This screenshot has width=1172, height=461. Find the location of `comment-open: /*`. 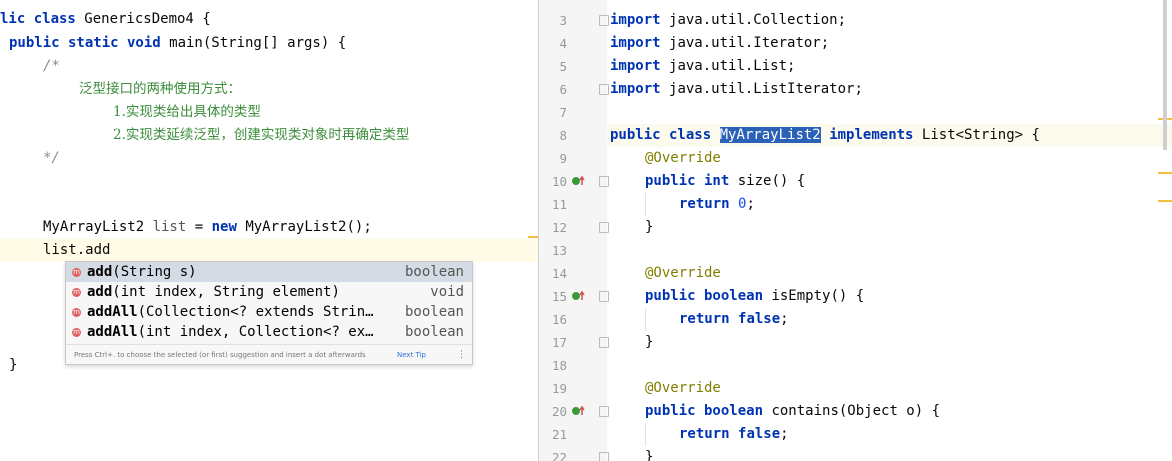

comment-open: /* is located at coordinates (51, 66).